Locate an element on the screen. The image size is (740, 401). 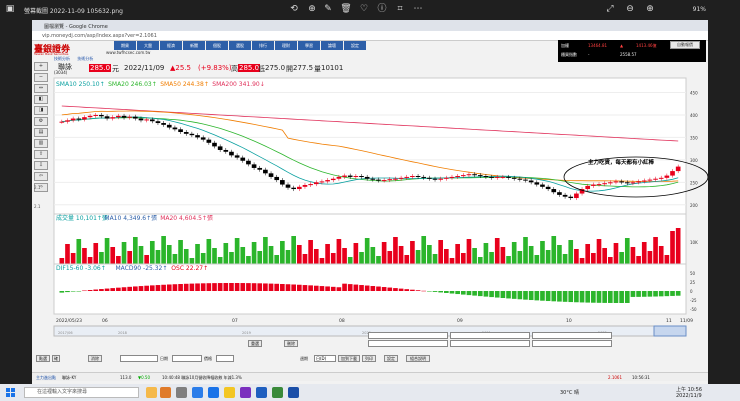
fullscreen-icon: ⤢ is located at coordinates (610, 9).